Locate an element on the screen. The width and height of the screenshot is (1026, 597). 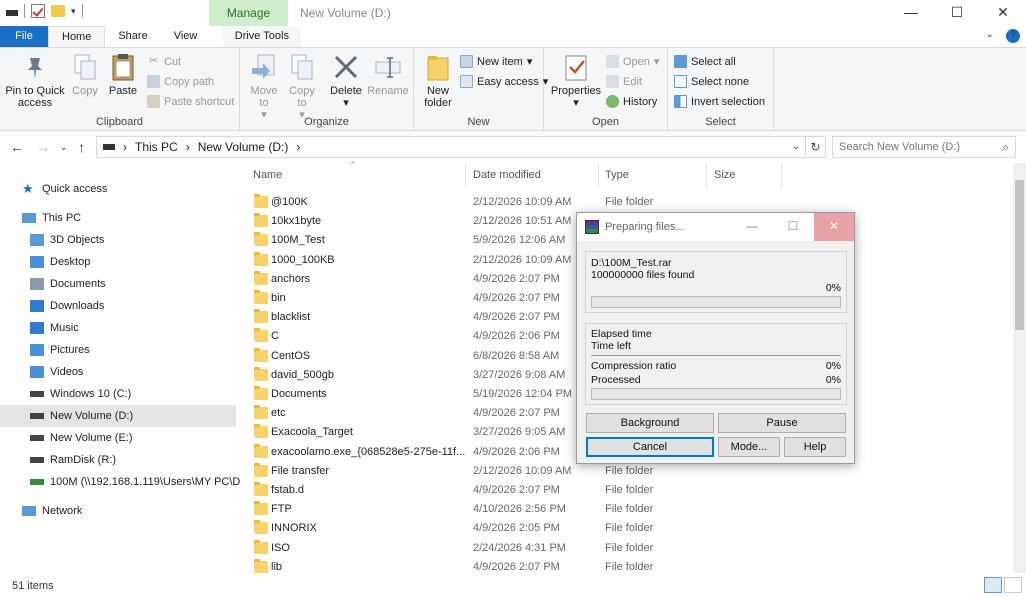
new-folder-button: New folder is located at coordinates (438, 80).